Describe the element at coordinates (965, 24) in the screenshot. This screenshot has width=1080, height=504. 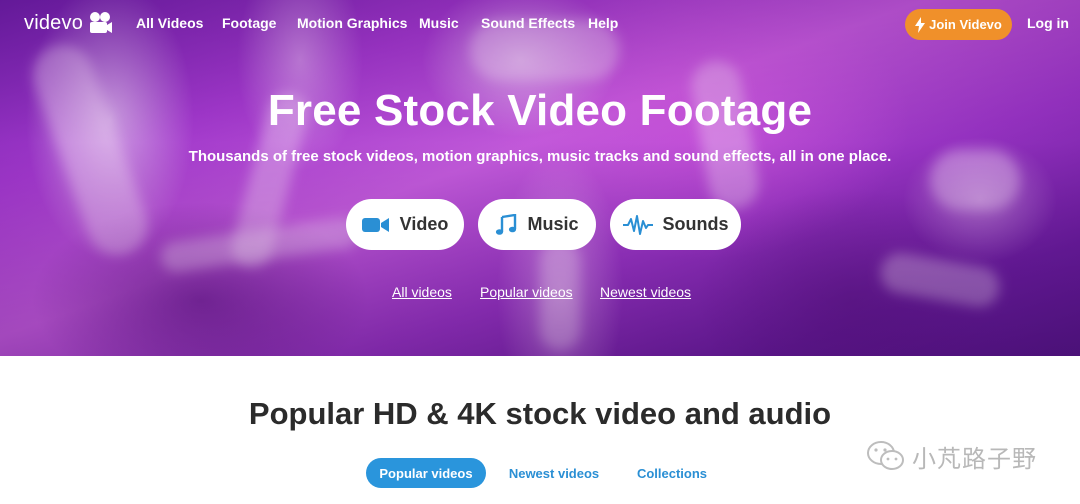
I see `join-button-label: Join Videvo` at that location.